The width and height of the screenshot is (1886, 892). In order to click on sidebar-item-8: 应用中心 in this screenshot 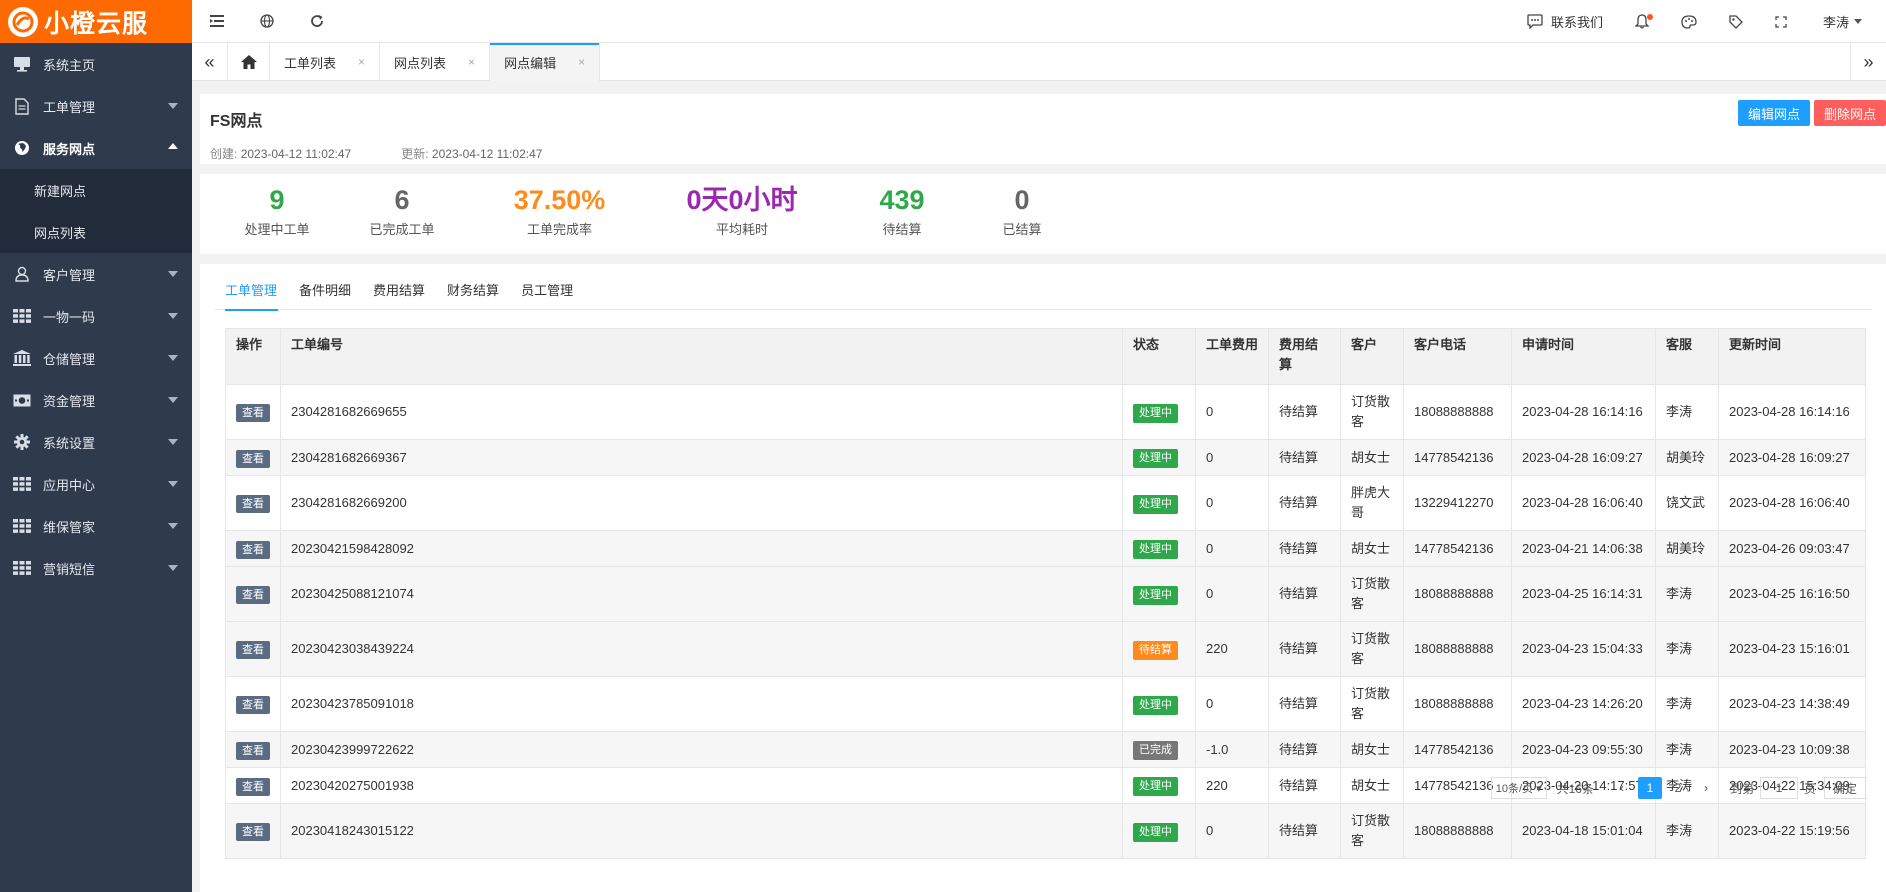, I will do `click(96, 484)`.